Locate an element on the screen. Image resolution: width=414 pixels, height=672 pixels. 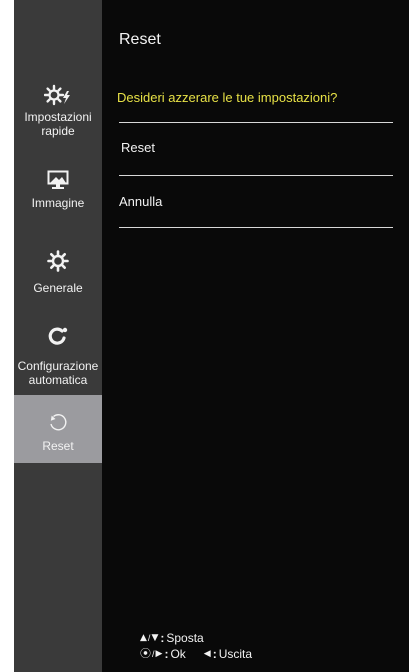
sidebar-item-label: Immagine is located at coordinates (58, 203).